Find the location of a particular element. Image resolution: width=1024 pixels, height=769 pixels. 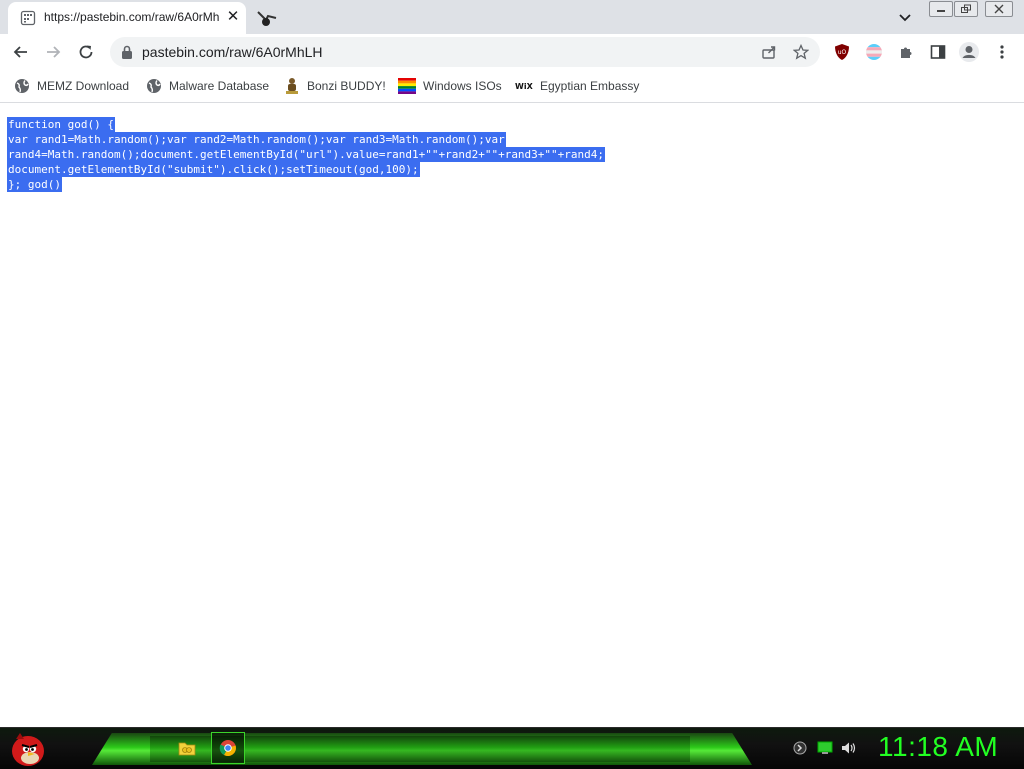

folder-icon is located at coordinates (187, 749).